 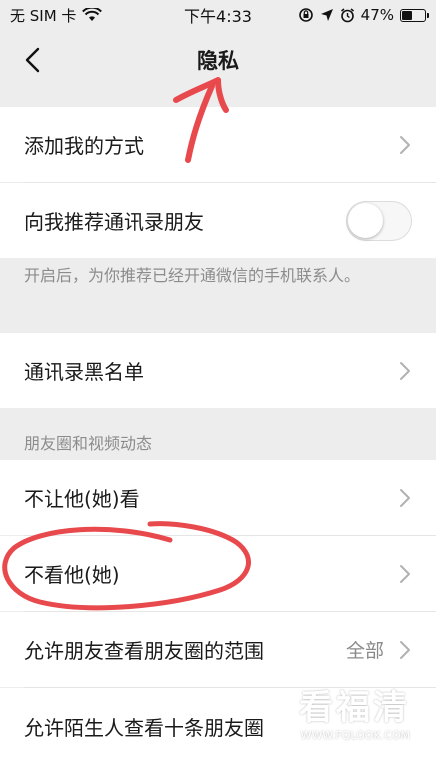 What do you see at coordinates (72, 575) in the screenshot?
I see `row-dont-see-label: 不看他(她)` at bounding box center [72, 575].